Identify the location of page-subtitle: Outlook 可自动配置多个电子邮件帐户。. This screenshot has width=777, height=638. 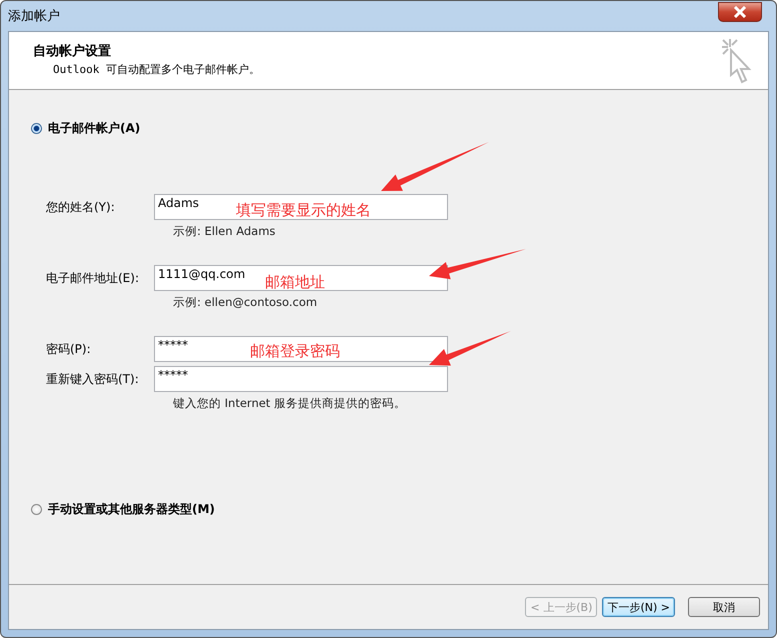
(156, 69).